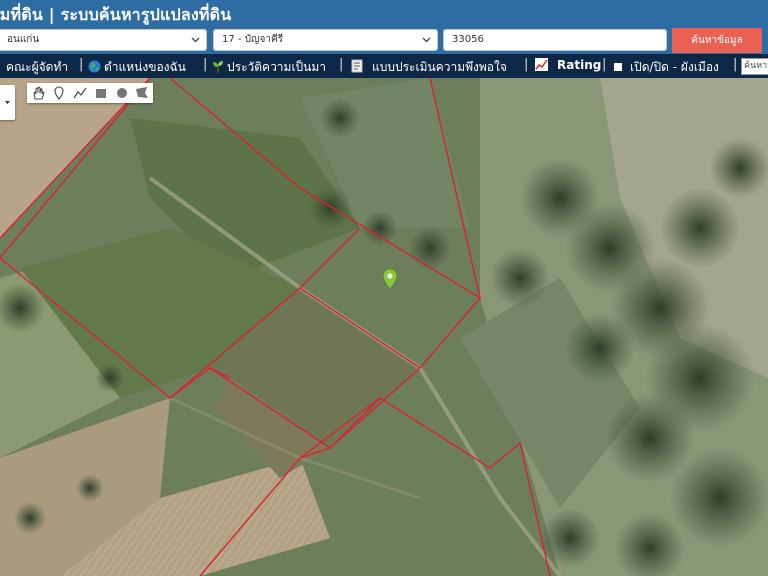 The height and width of the screenshot is (576, 768). I want to click on polygon-icon, so click(142, 93).